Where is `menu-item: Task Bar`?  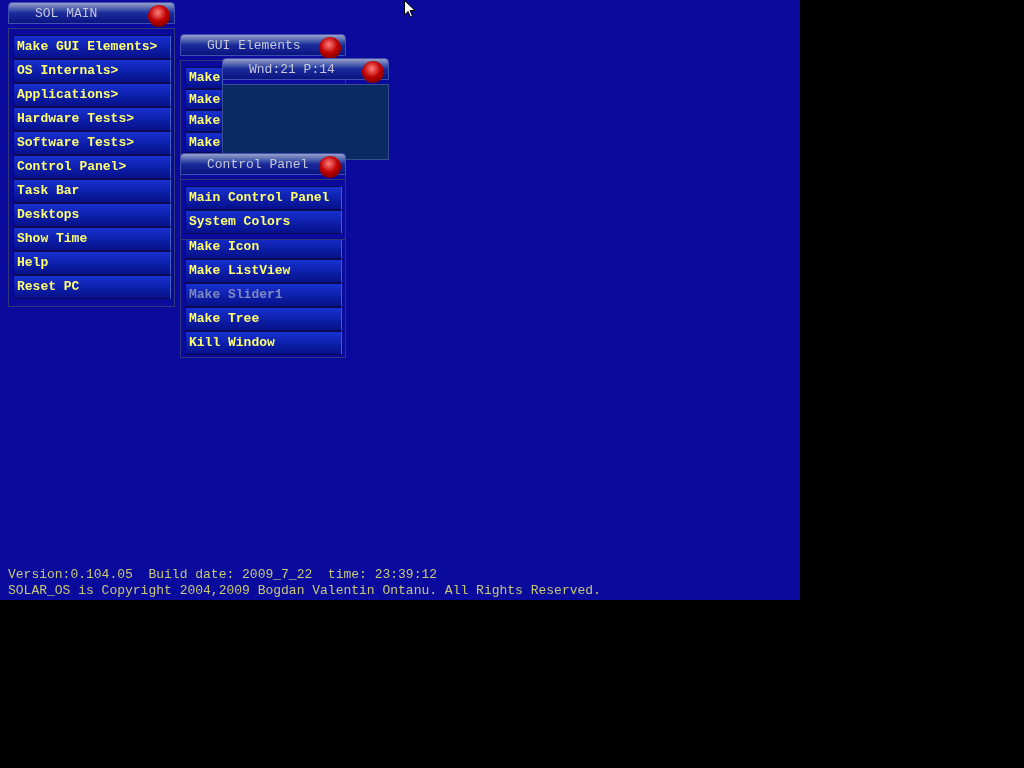 menu-item: Task Bar is located at coordinates (92, 191).